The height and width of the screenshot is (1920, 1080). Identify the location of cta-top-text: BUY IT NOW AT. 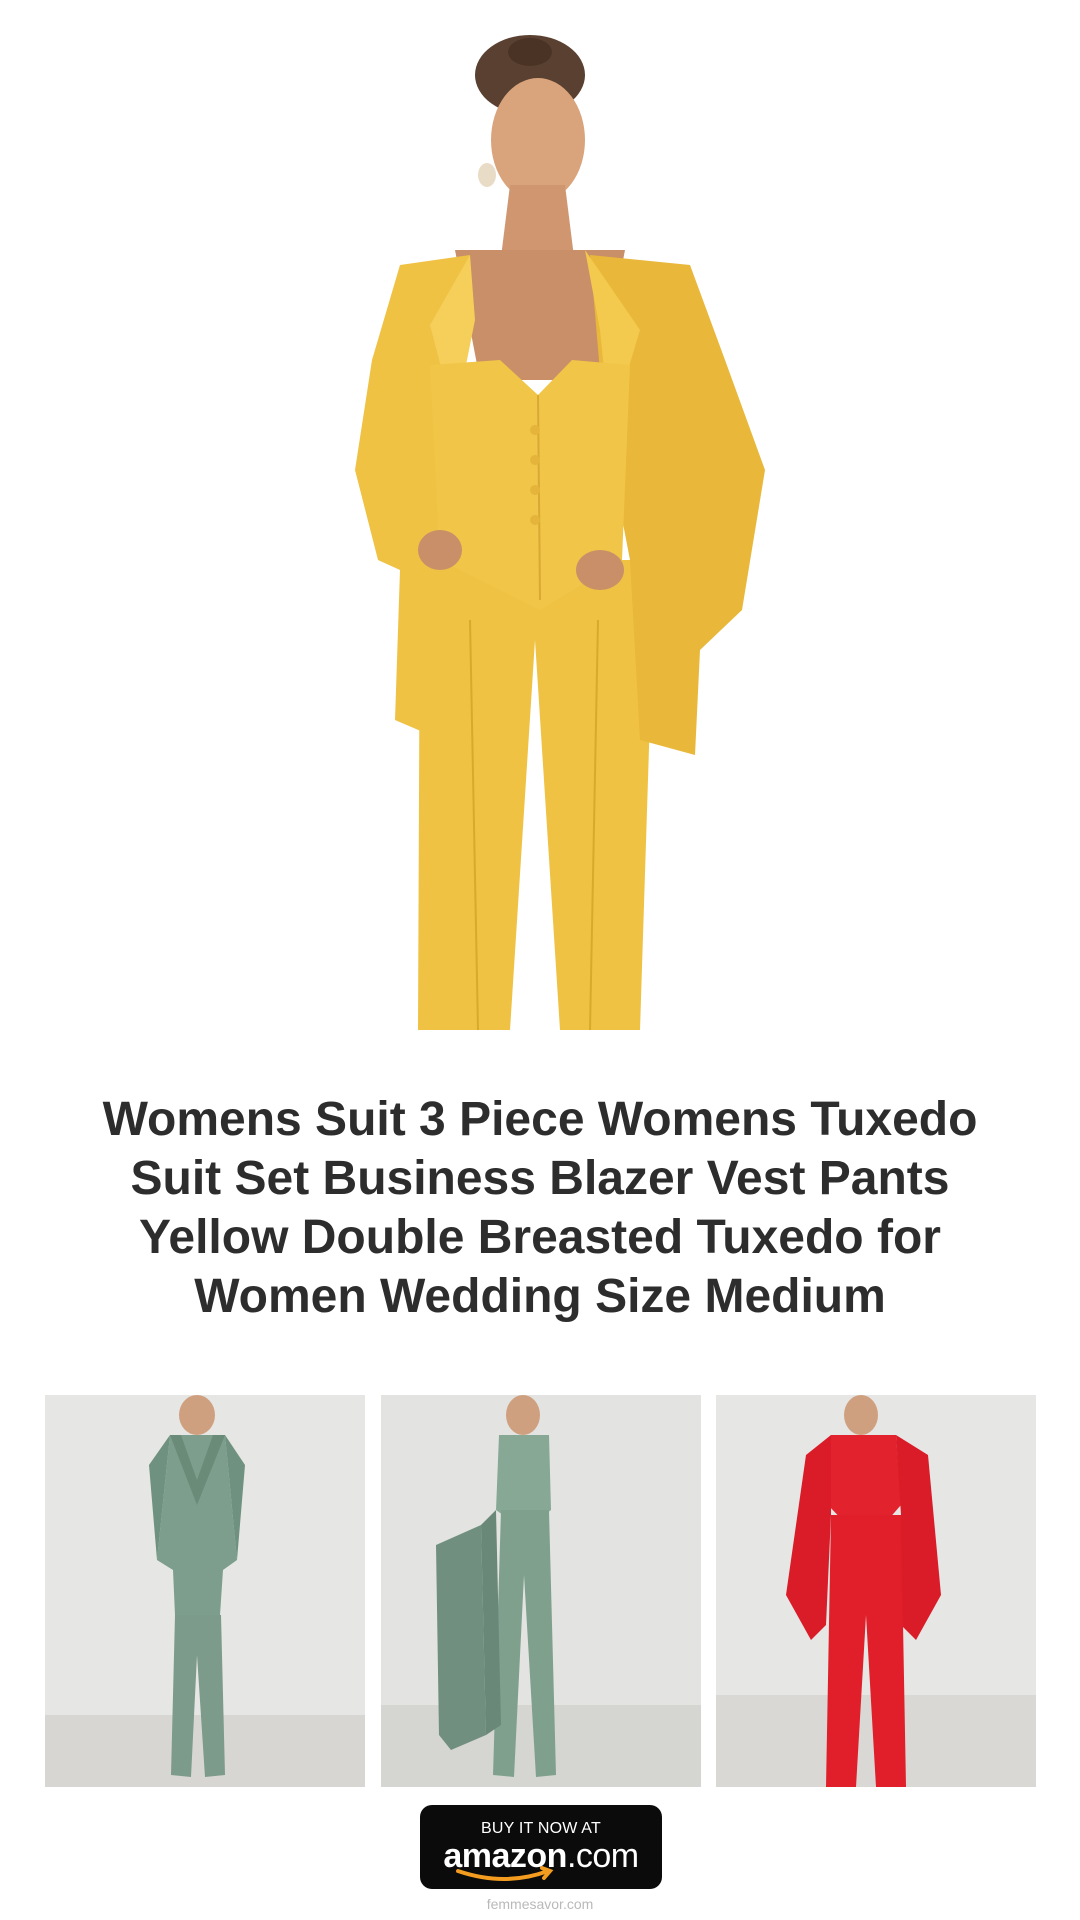
(541, 1828).